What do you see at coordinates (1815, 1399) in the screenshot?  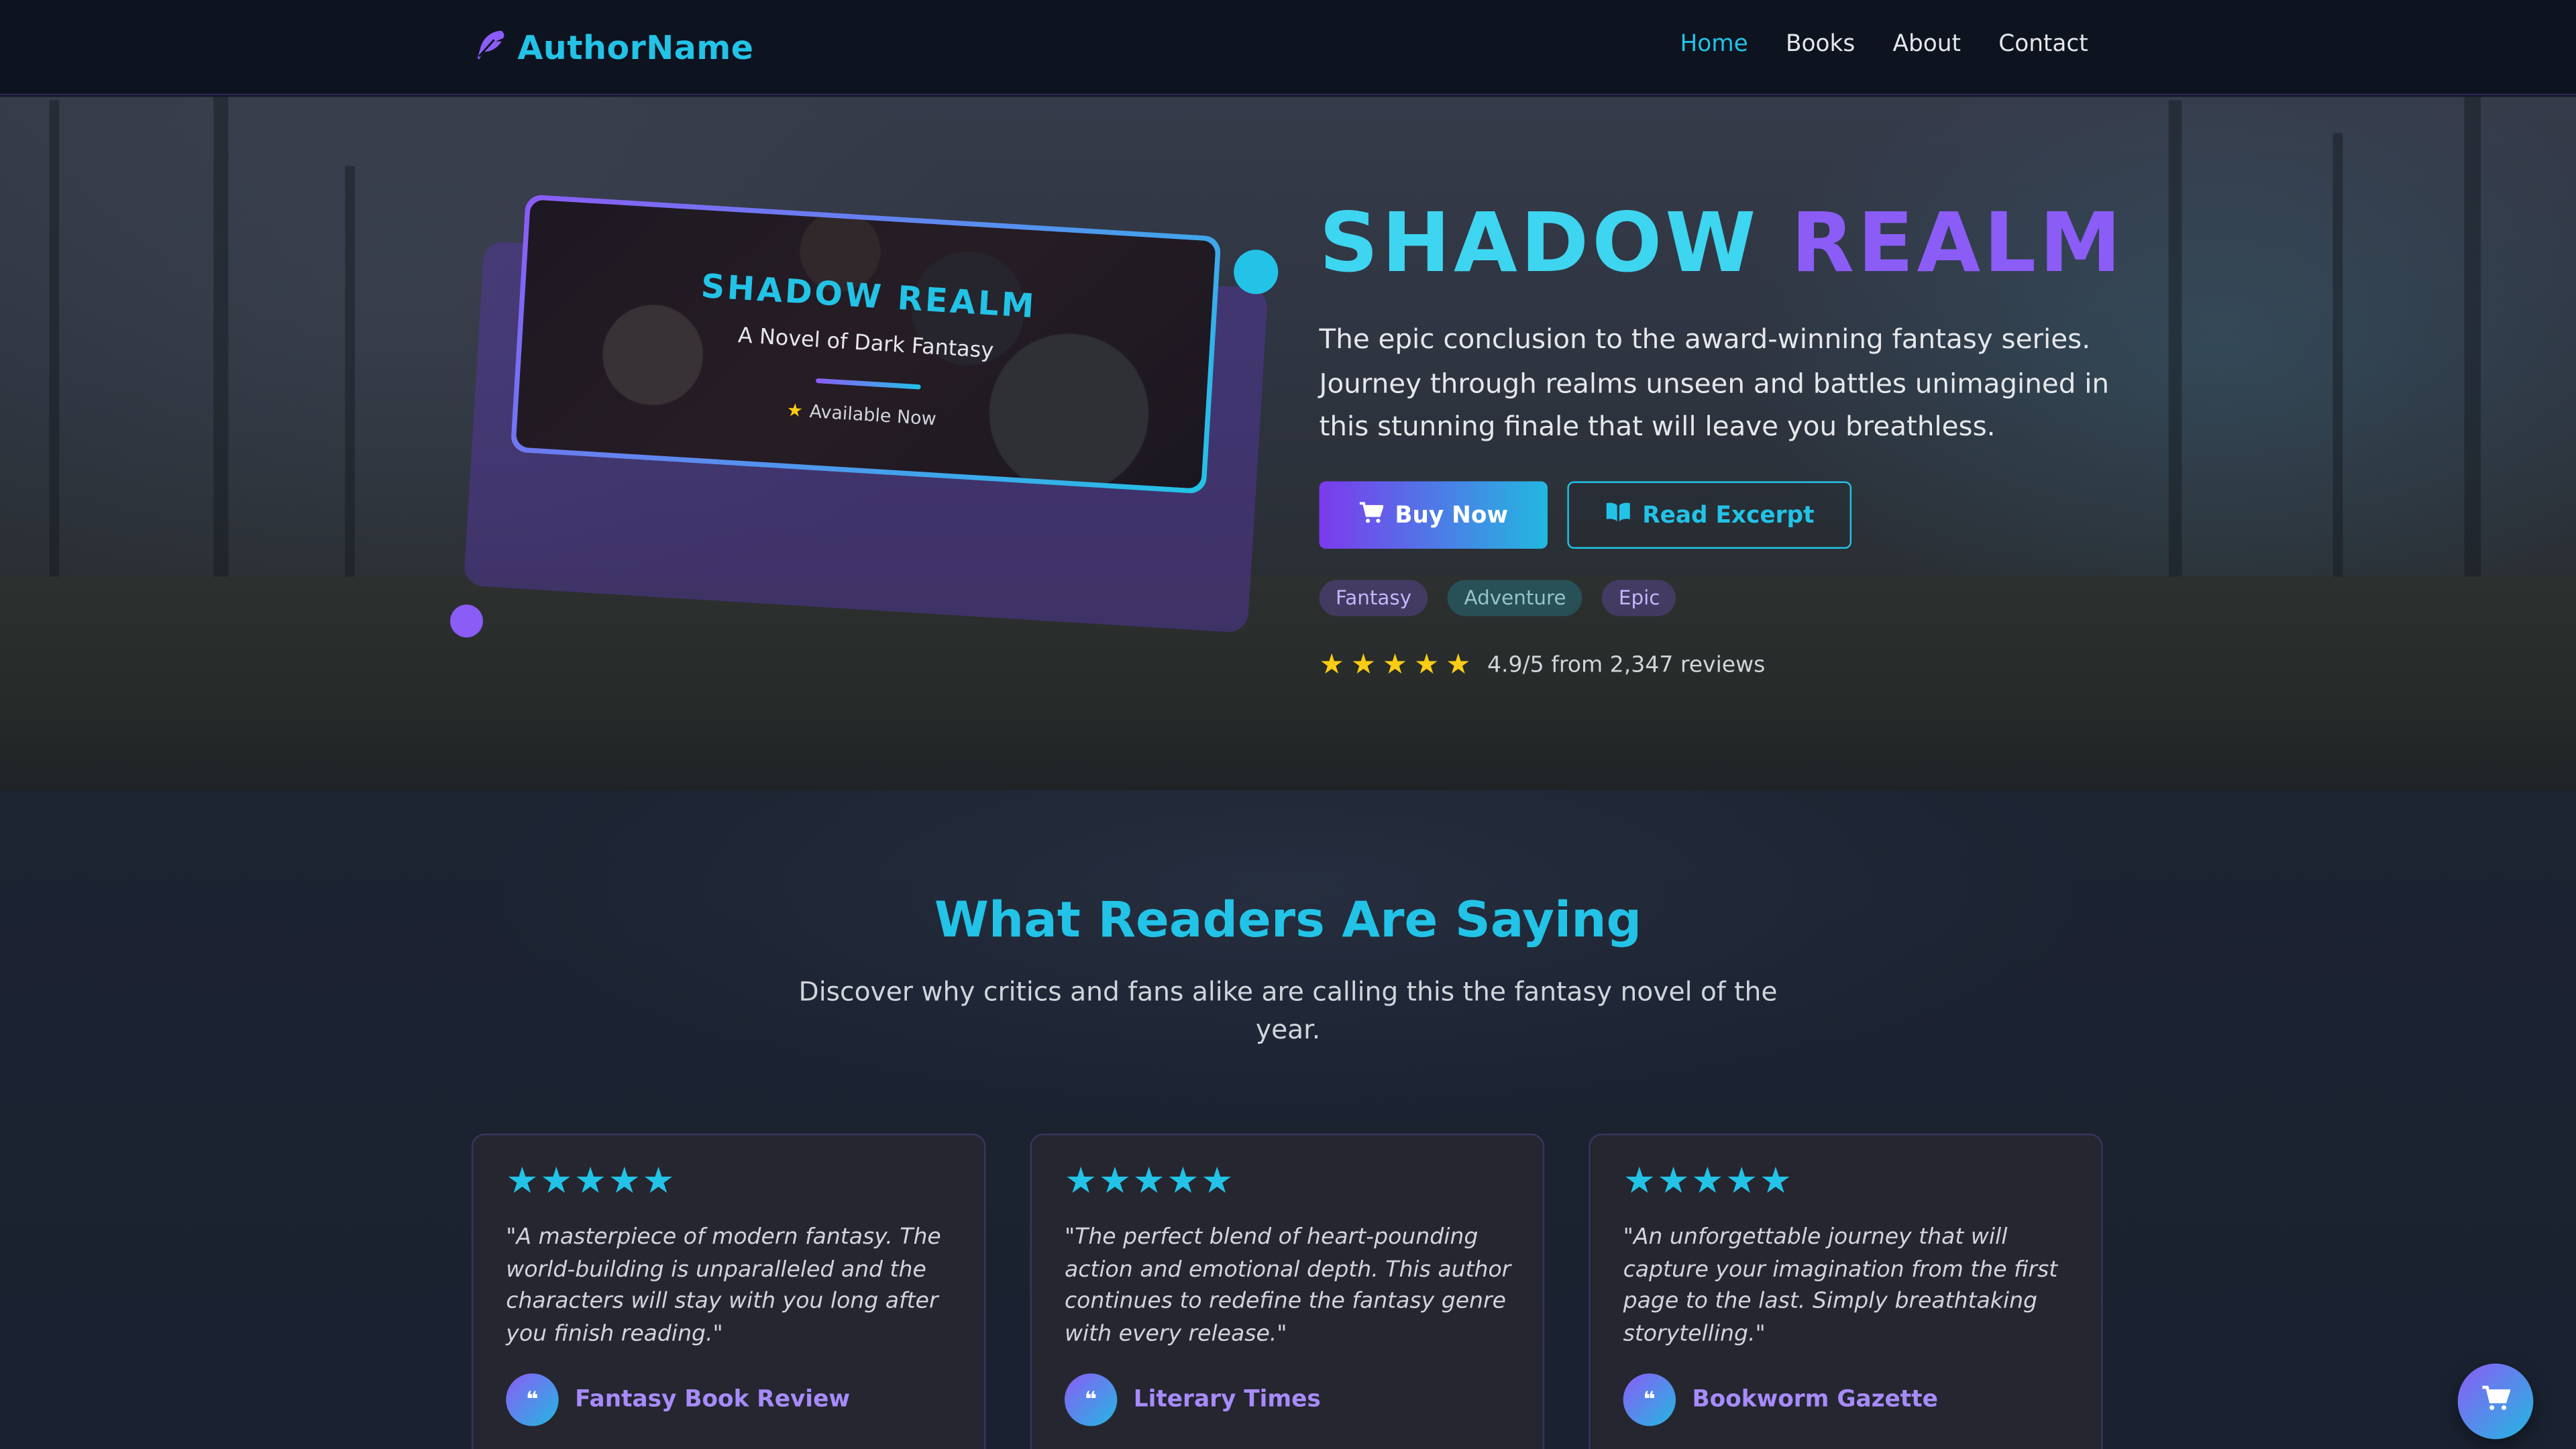 I see `source-name: Bookworm Gazette` at bounding box center [1815, 1399].